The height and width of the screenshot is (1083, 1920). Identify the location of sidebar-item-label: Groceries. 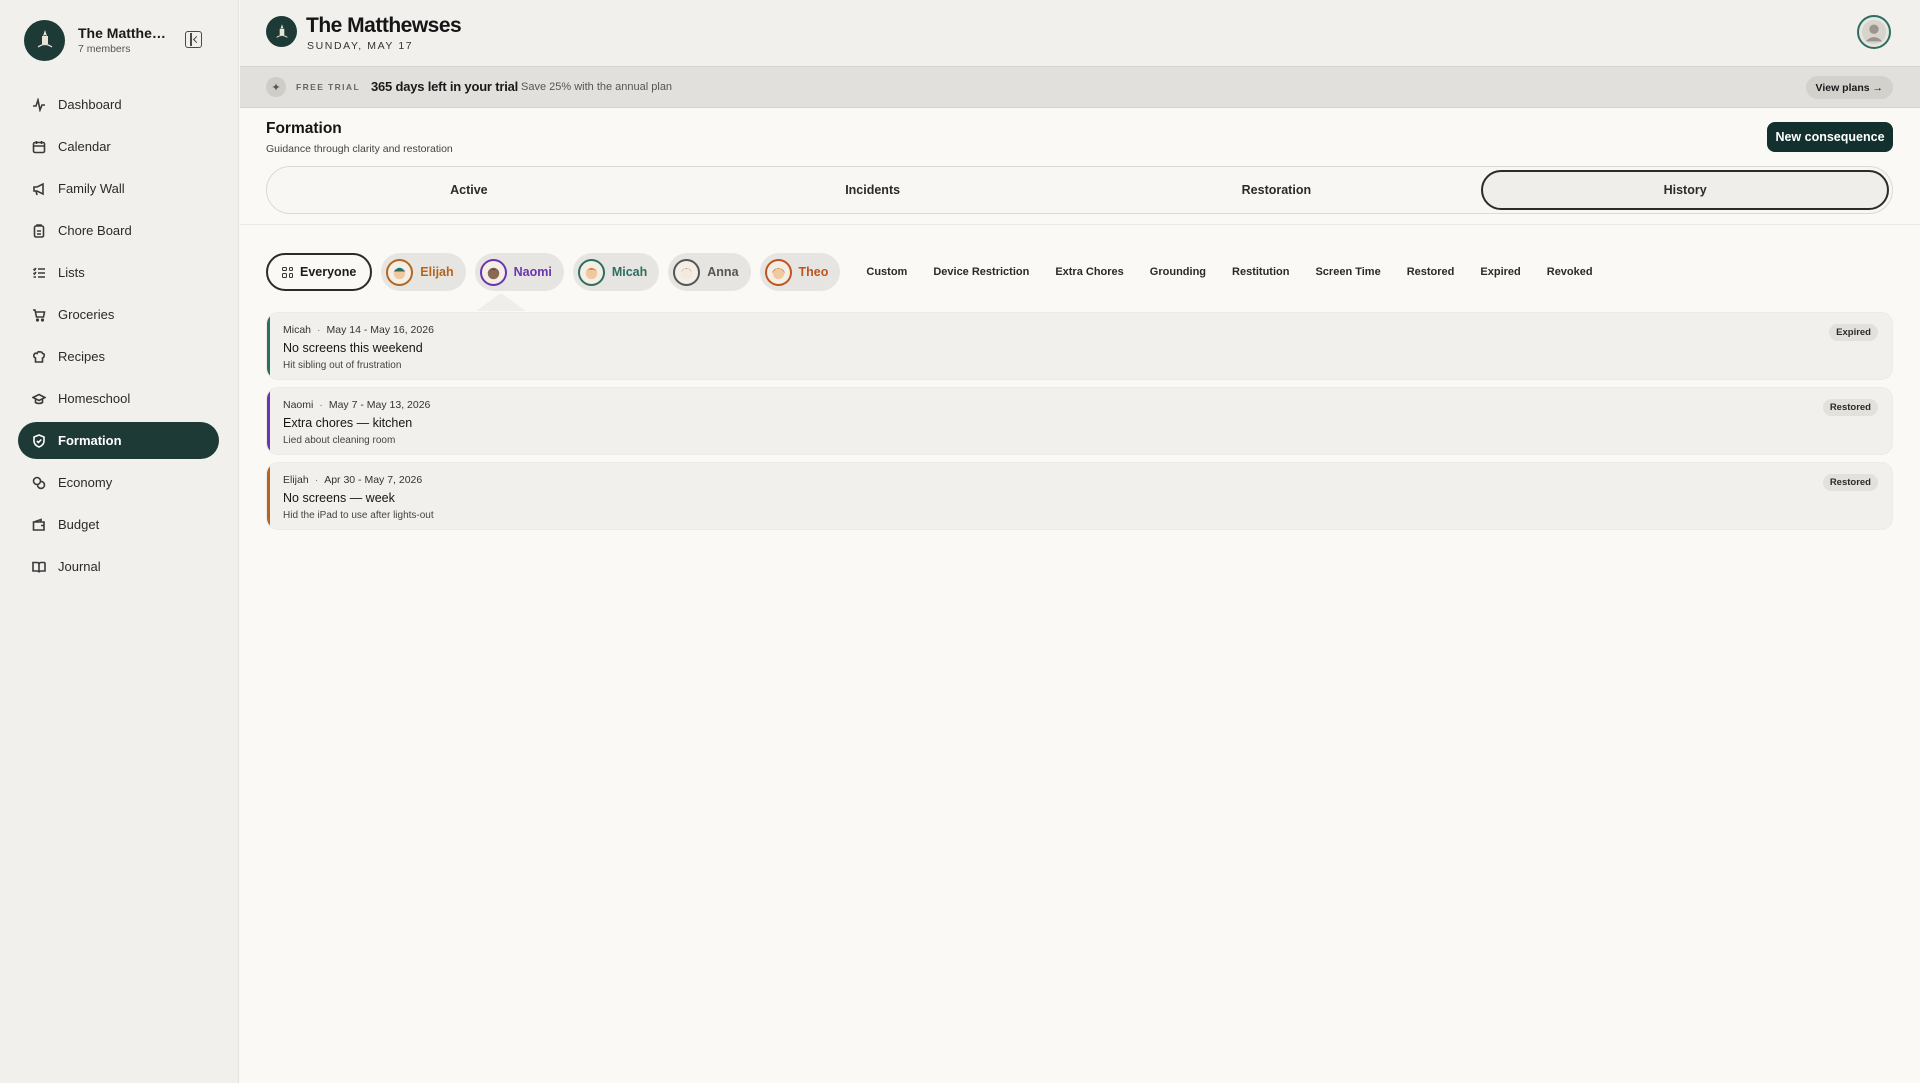
(86, 314).